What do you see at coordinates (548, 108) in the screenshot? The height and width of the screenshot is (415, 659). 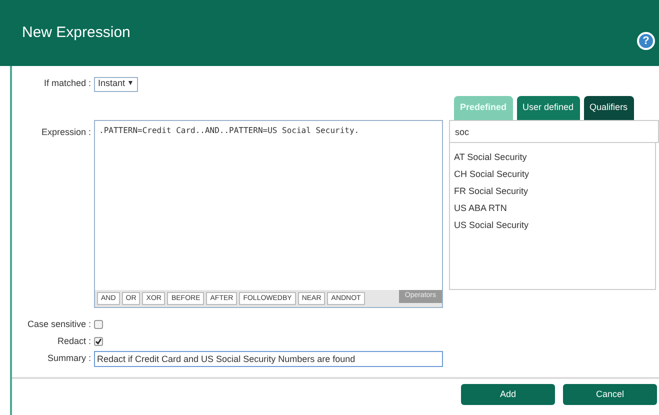 I see `tab: User defined` at bounding box center [548, 108].